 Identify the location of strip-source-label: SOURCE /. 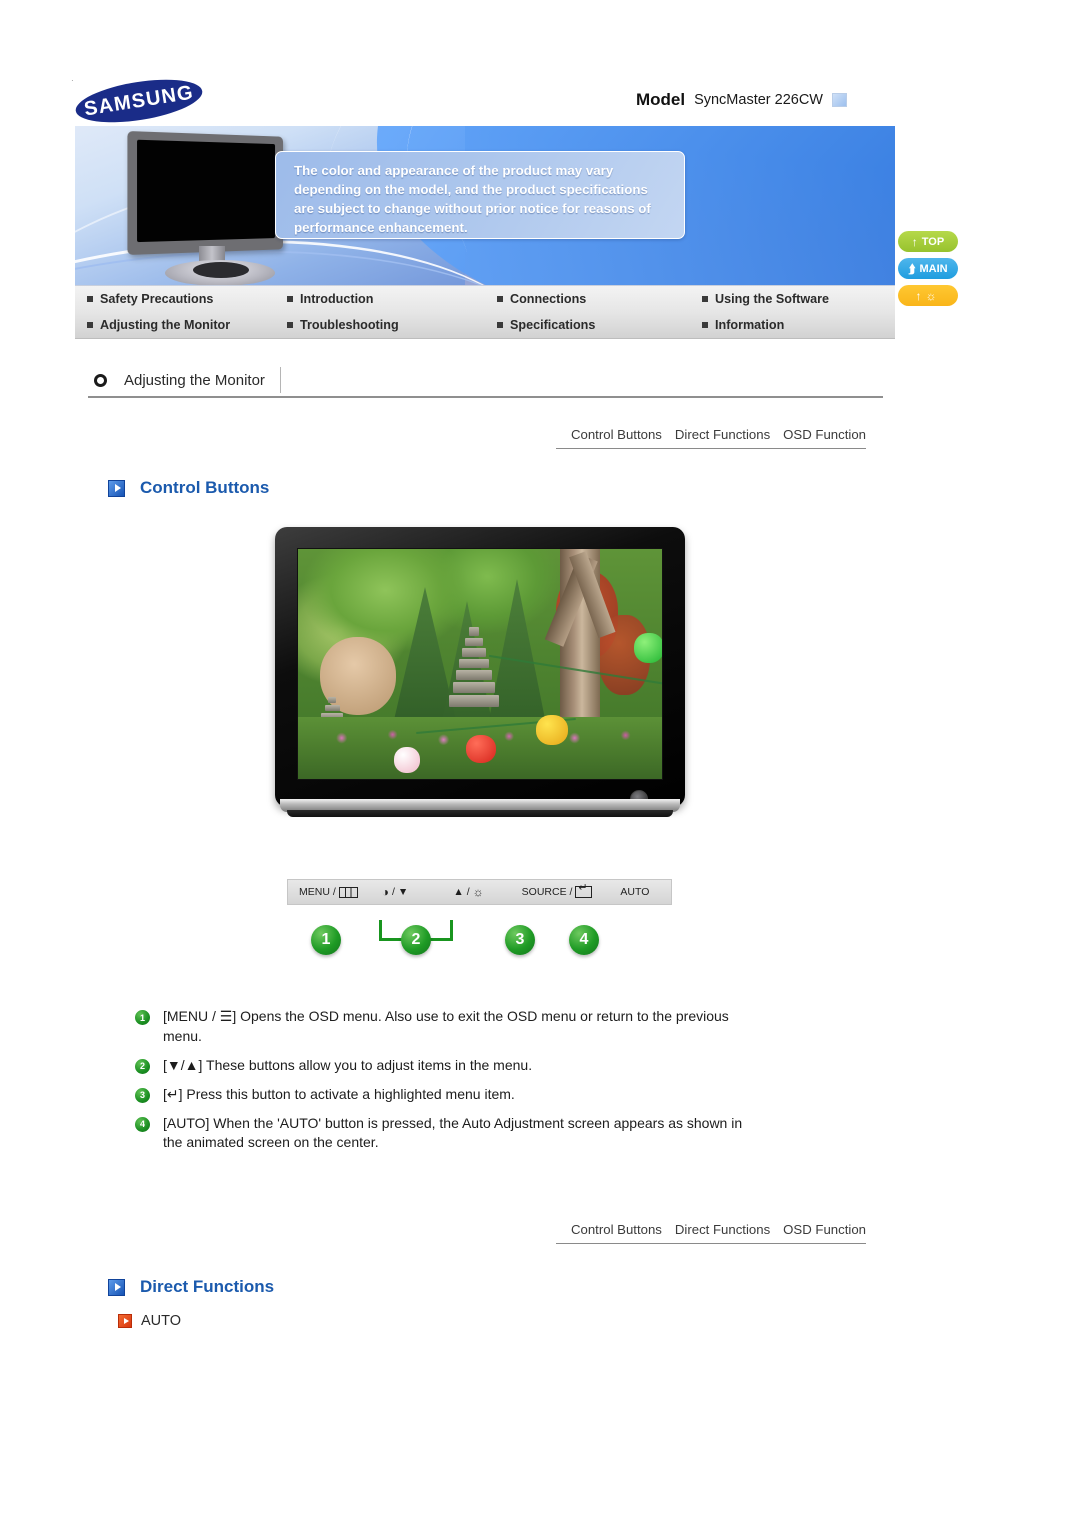
(547, 892).